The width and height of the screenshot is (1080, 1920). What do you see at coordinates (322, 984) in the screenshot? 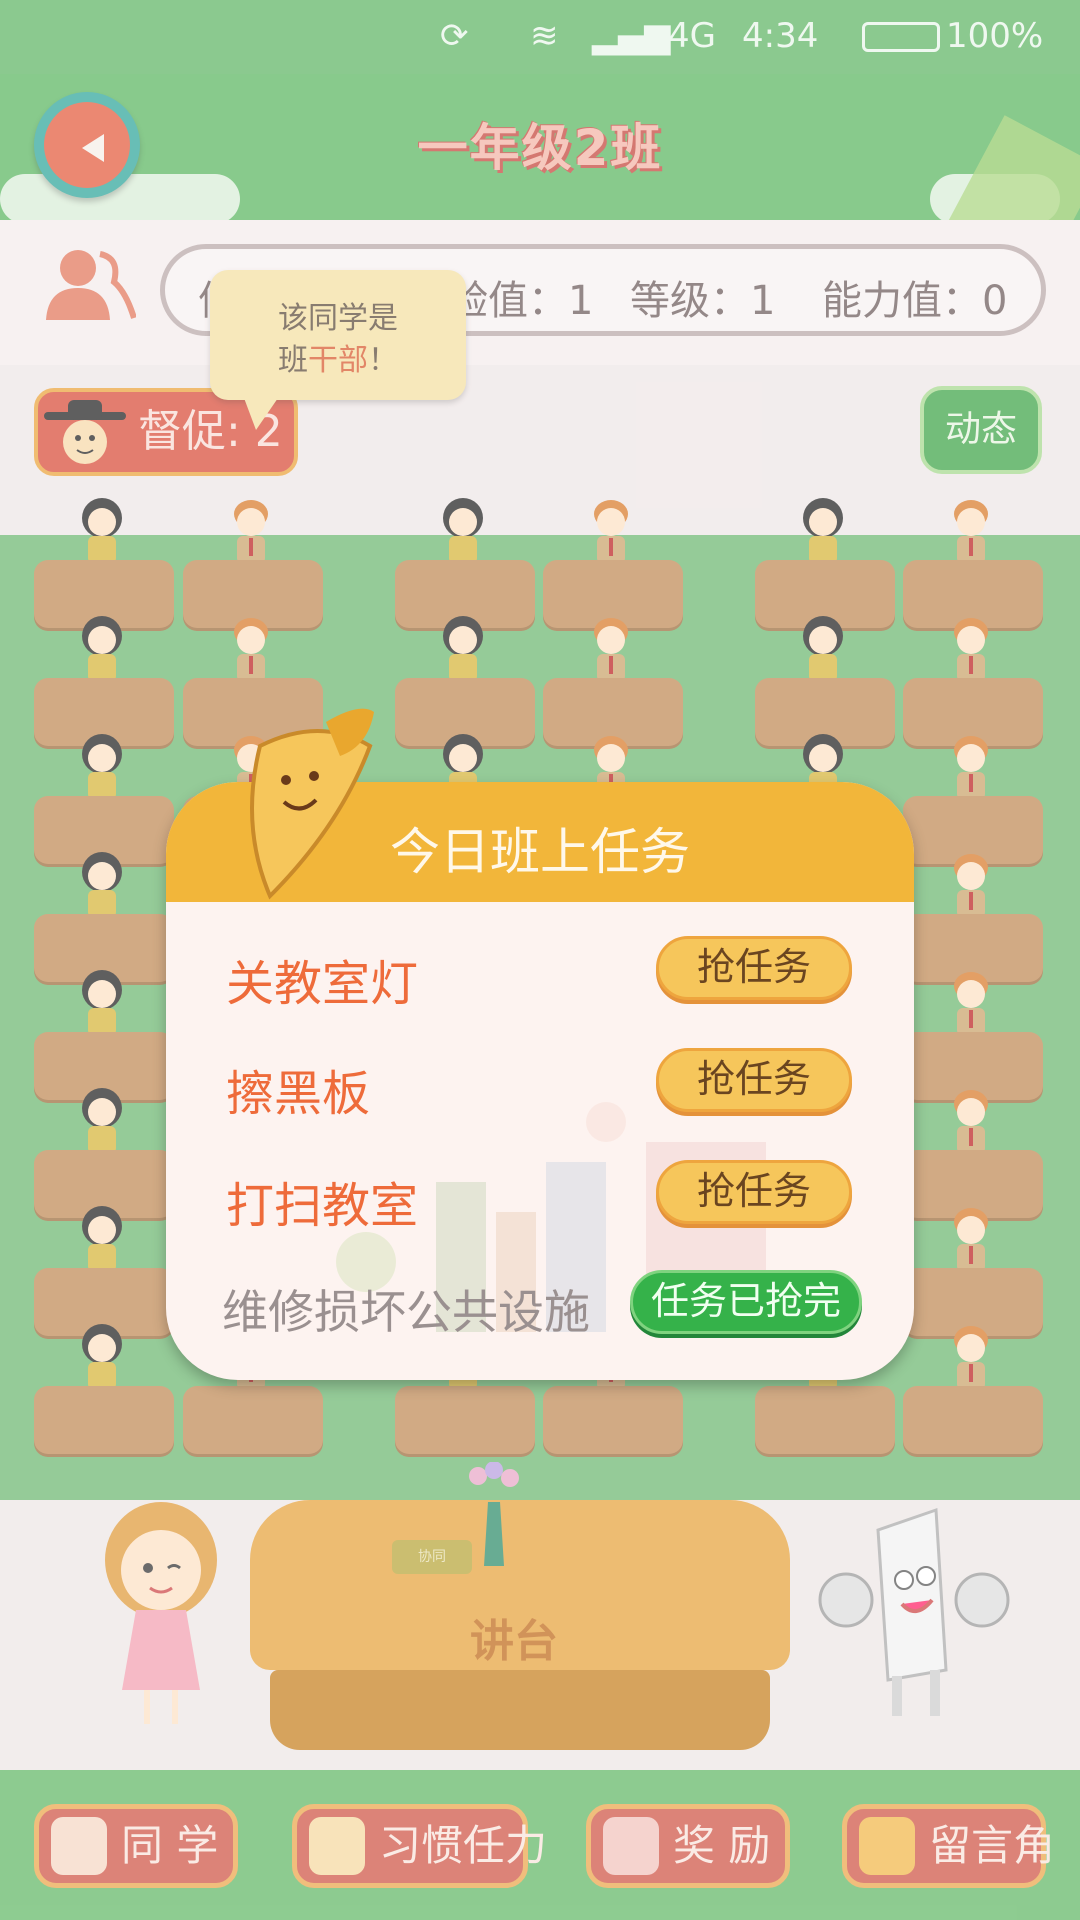
I see `task-name: 关教室灯` at bounding box center [322, 984].